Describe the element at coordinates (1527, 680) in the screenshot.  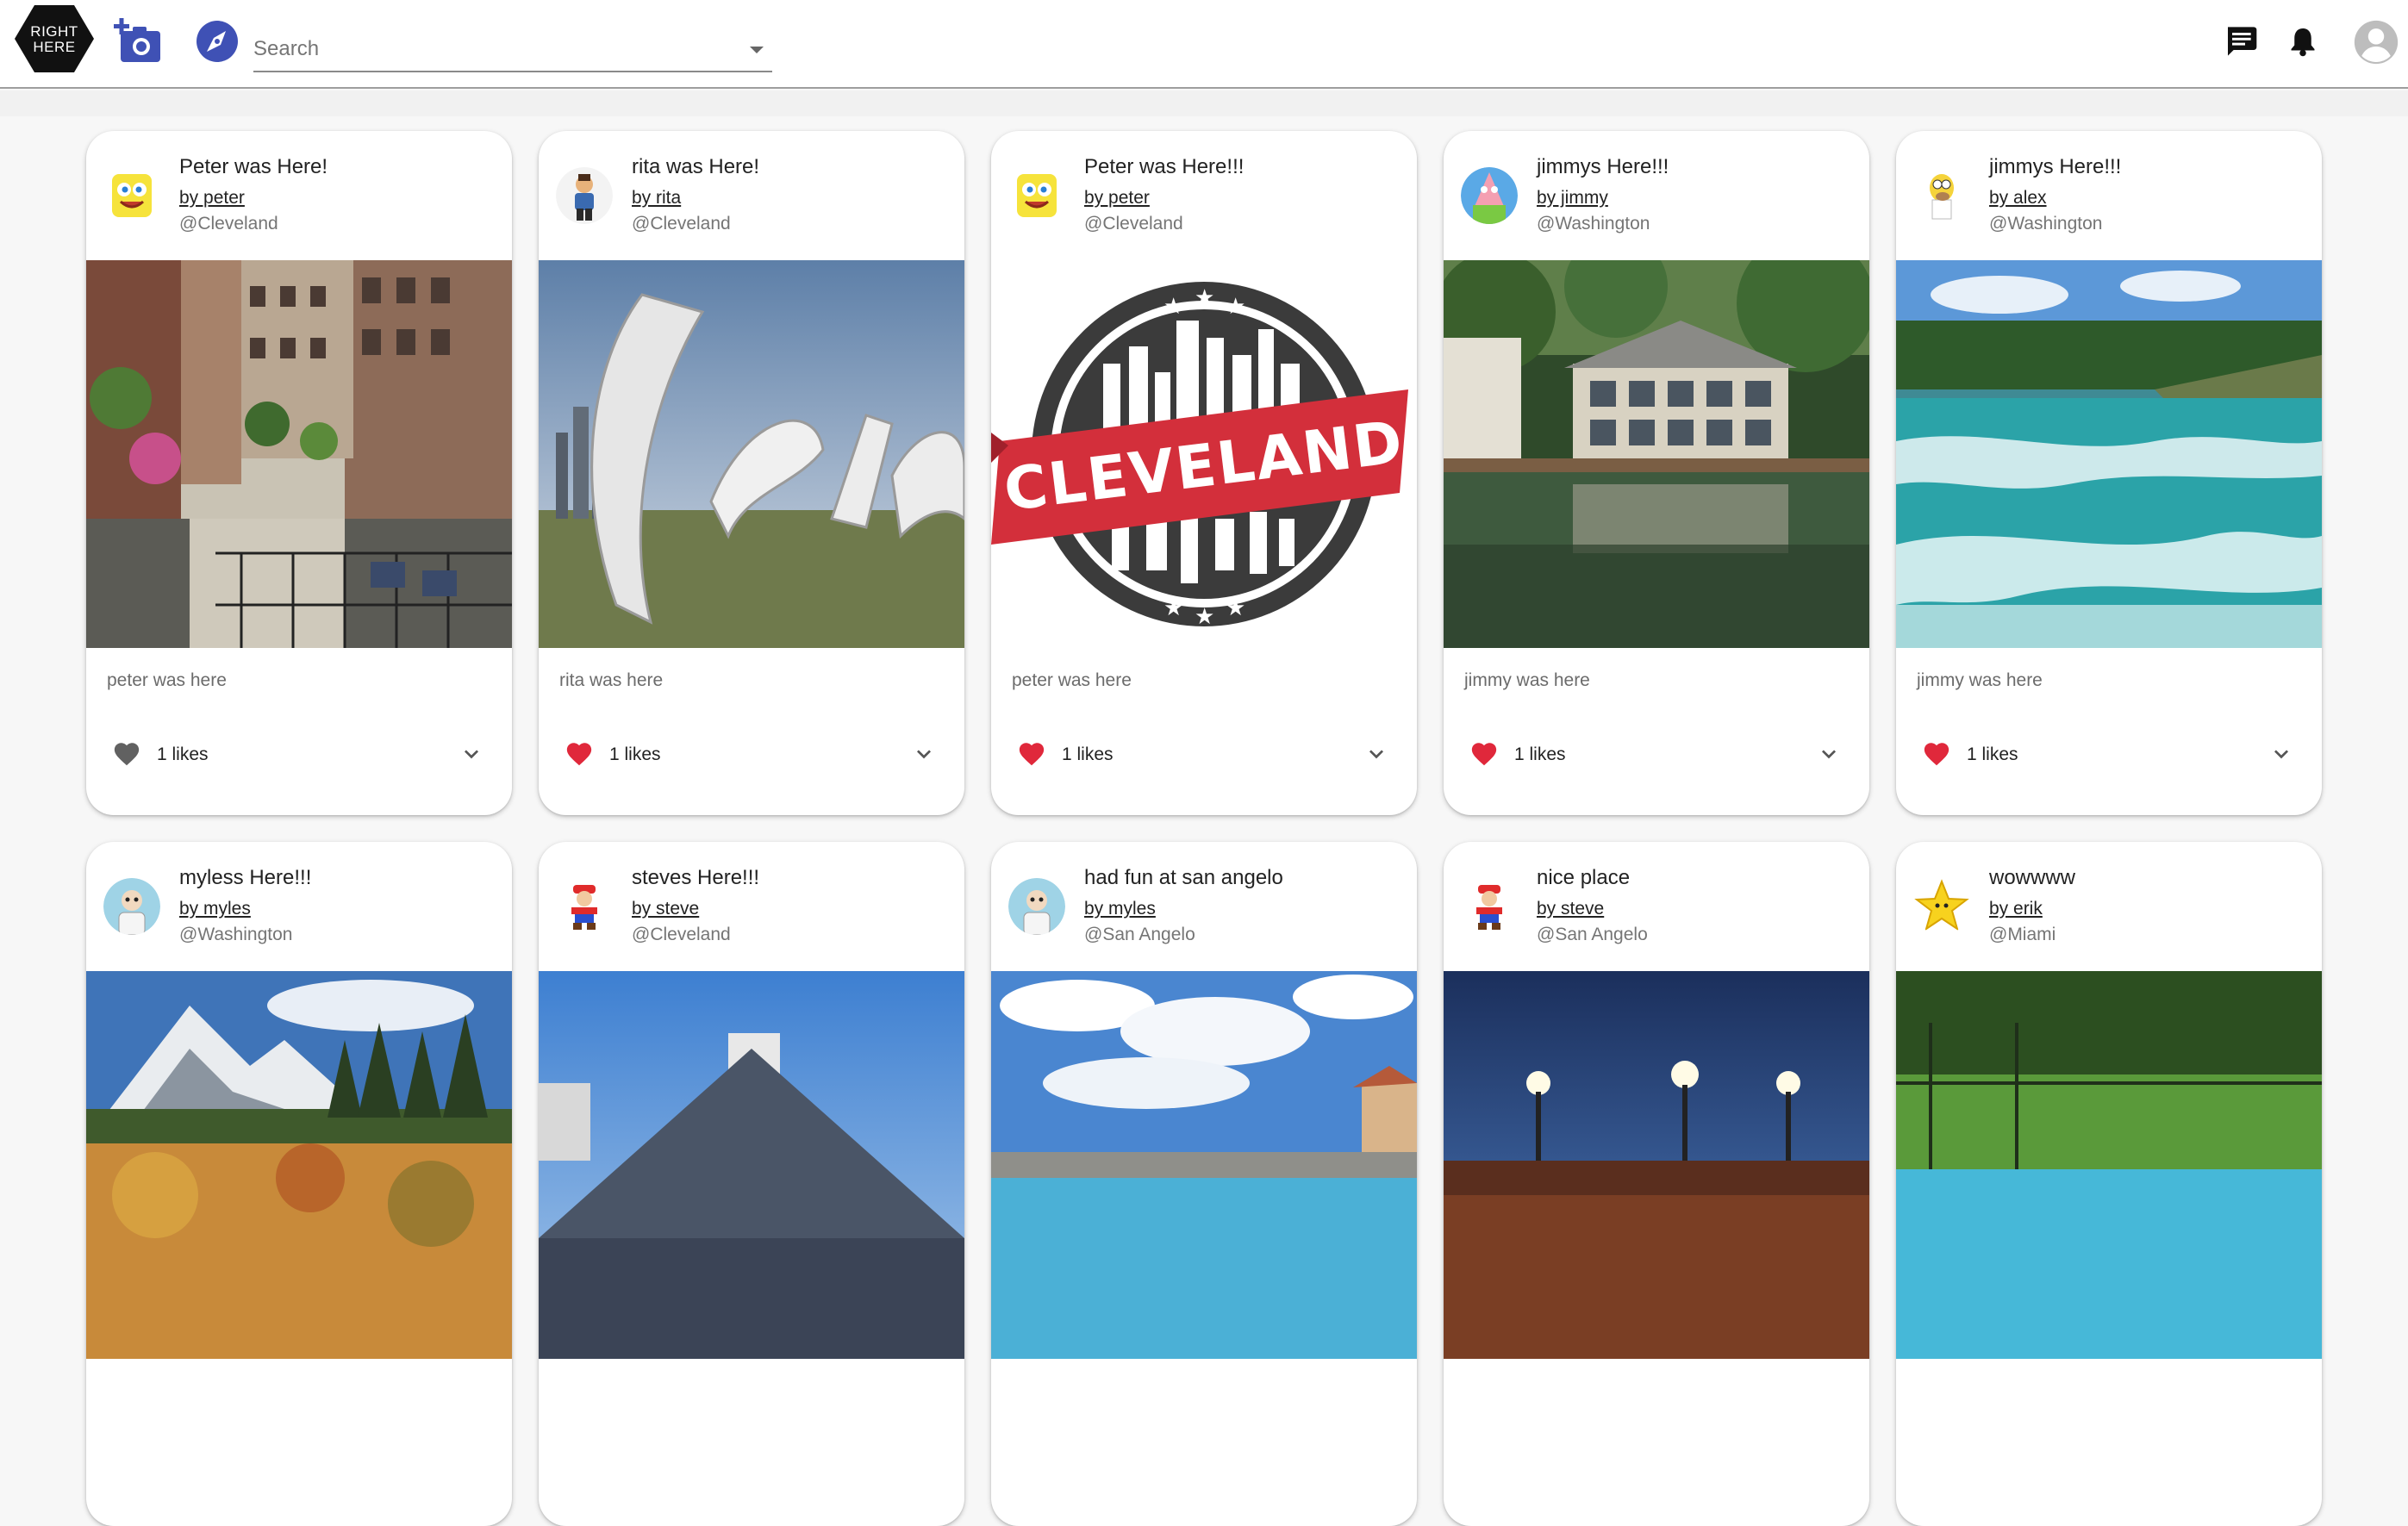
I see `post-caption: jimmy was here` at that location.